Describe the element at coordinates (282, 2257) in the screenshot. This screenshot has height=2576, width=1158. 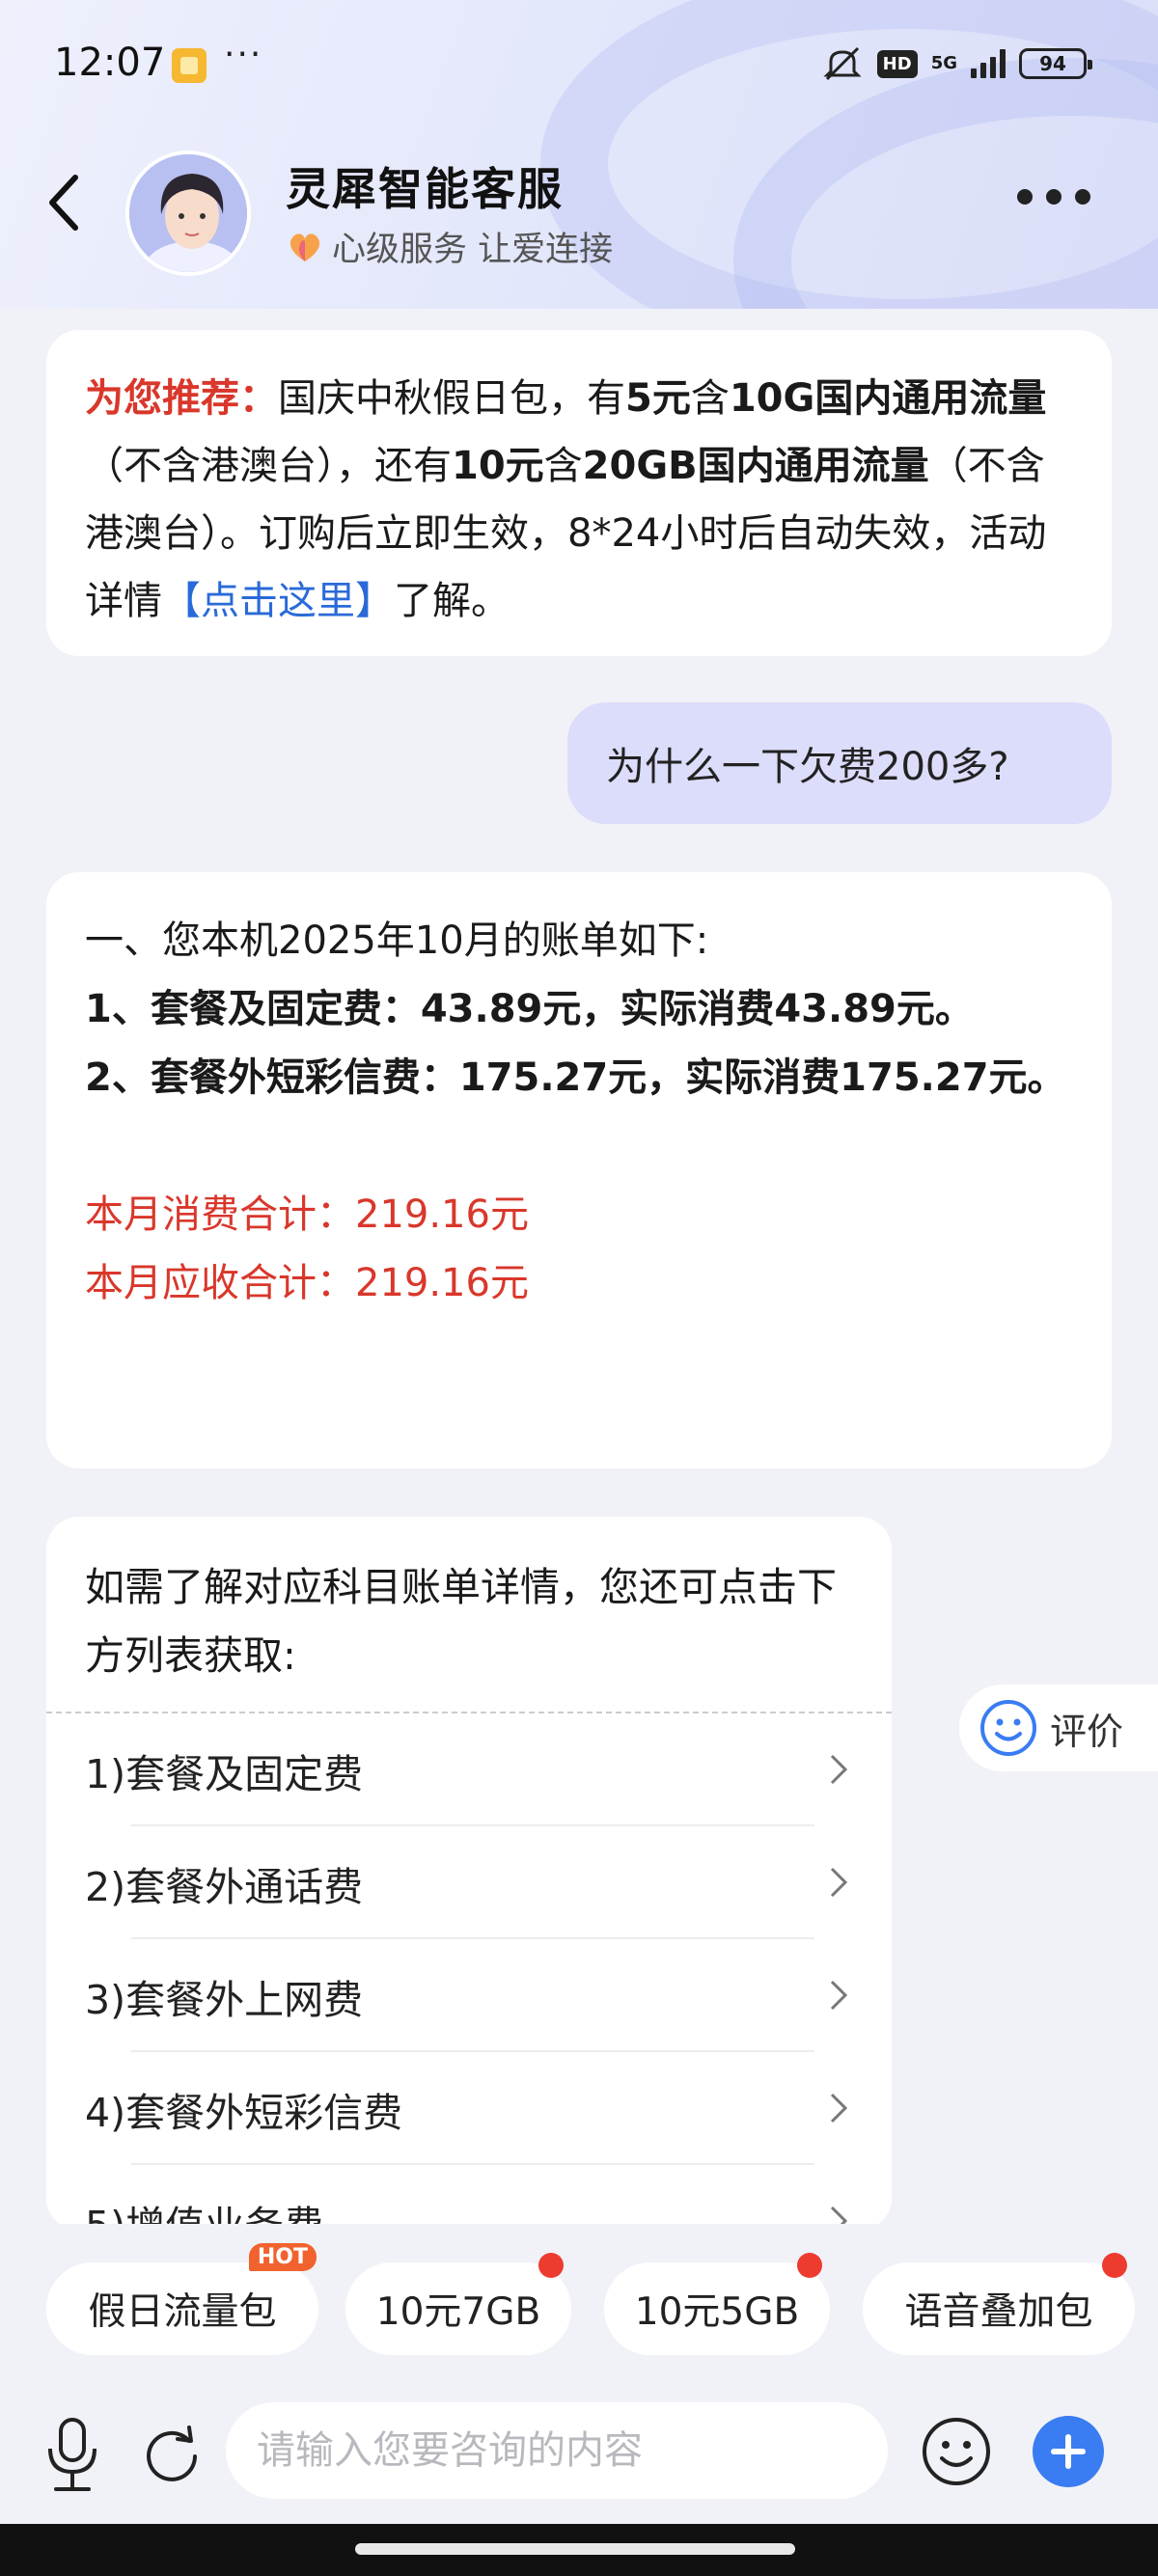
I see `hot-badge: HOT` at that location.